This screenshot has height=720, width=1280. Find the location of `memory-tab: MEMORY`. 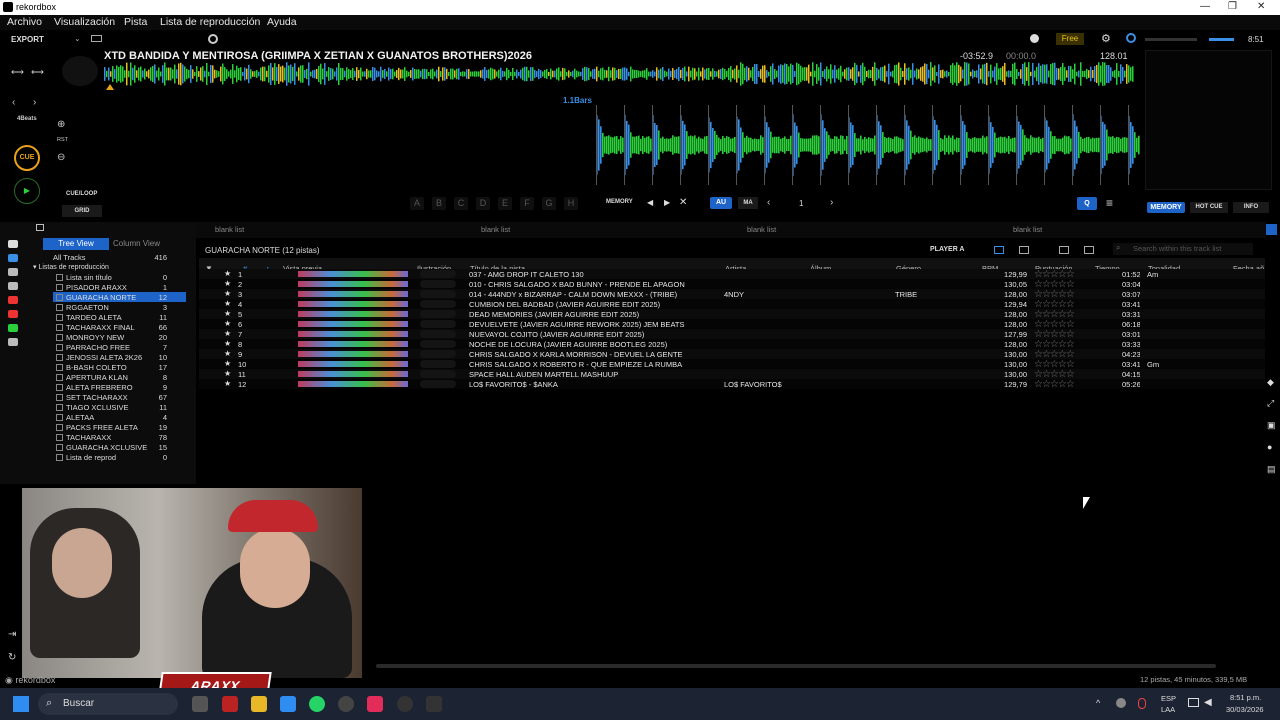

memory-tab: MEMORY is located at coordinates (1166, 207).